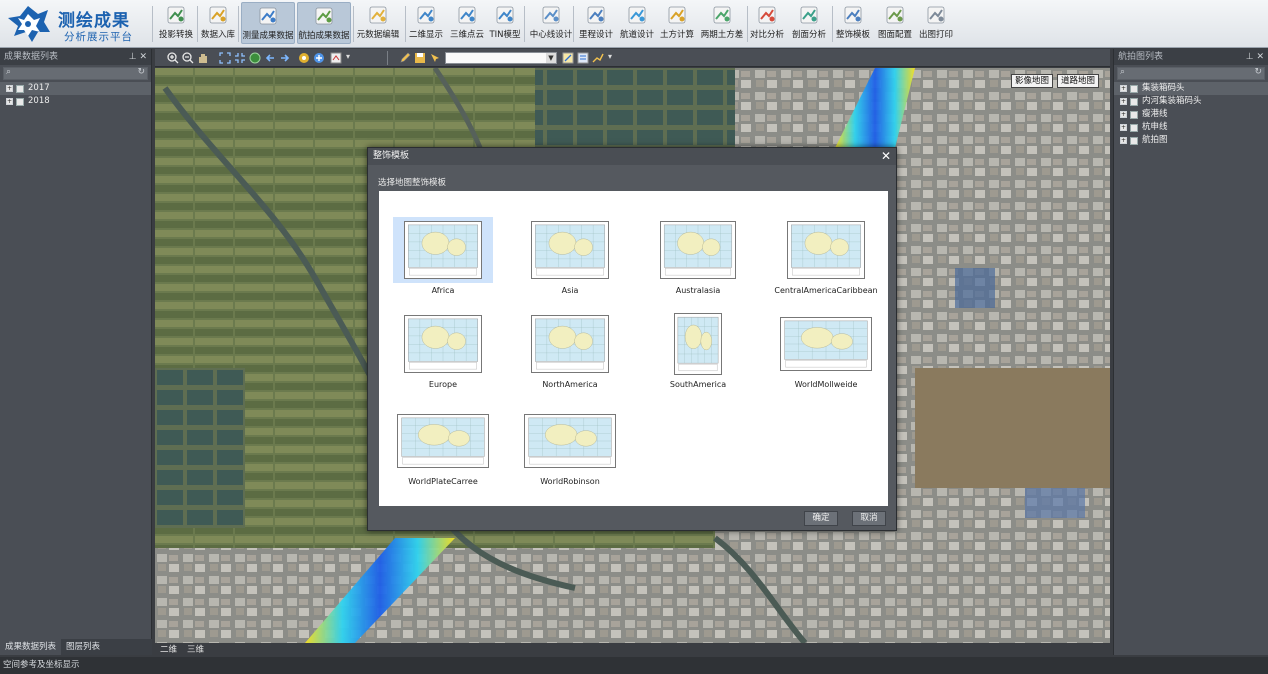 This screenshot has width=1268, height=674. I want to click on left-search-input: ⌕ ↻, so click(75, 73).